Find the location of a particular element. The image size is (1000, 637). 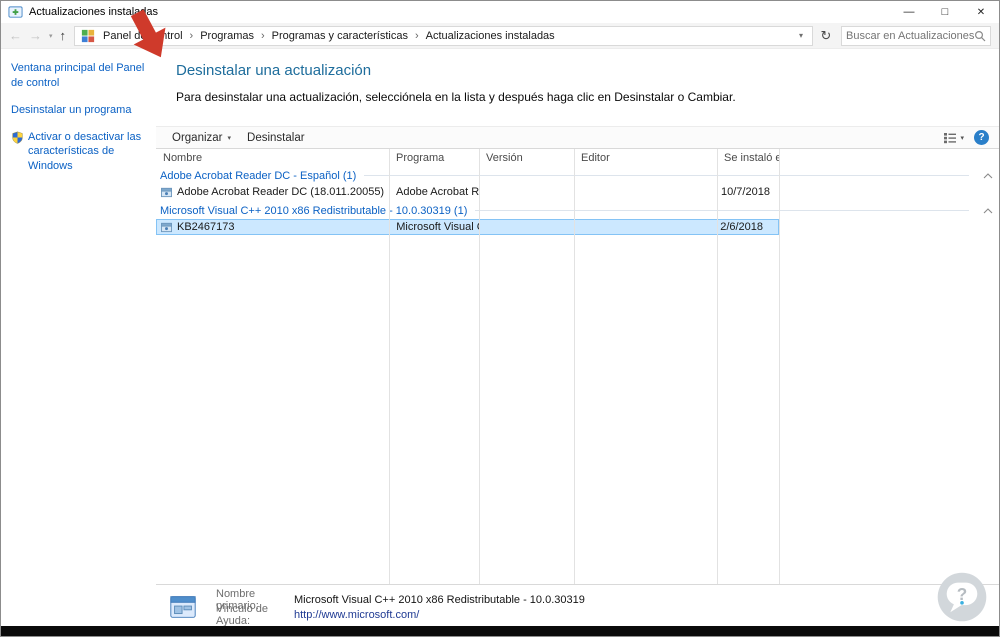

sidebar-item-control-panel-home: Ventana principal del Panel de control is located at coordinates (78, 76).